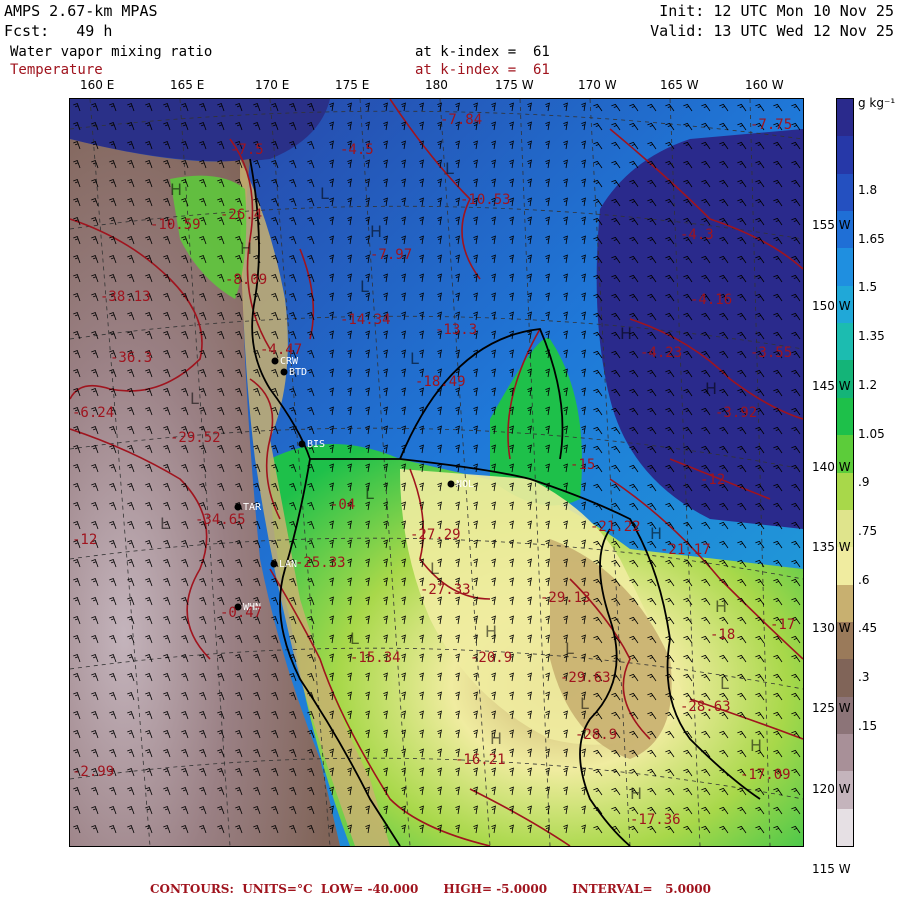 The height and width of the screenshot is (900, 900). I want to click on contour-label: -17, so click(782, 625).